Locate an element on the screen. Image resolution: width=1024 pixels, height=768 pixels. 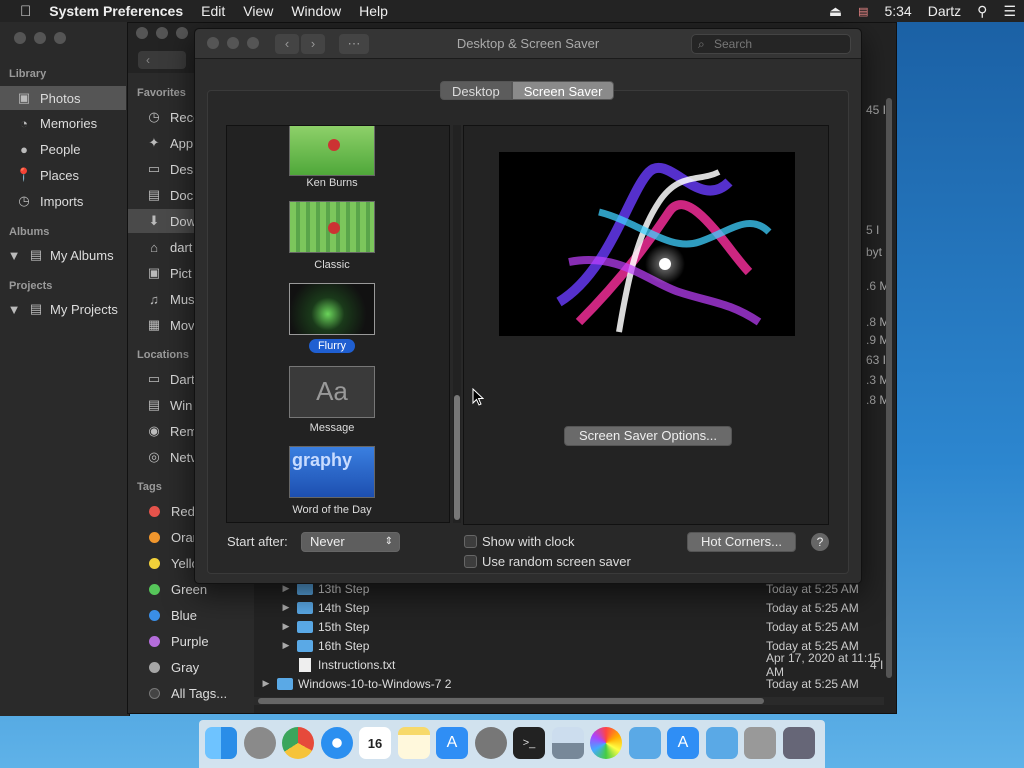
location-icon: ◎ is located at coordinates (154, 456).